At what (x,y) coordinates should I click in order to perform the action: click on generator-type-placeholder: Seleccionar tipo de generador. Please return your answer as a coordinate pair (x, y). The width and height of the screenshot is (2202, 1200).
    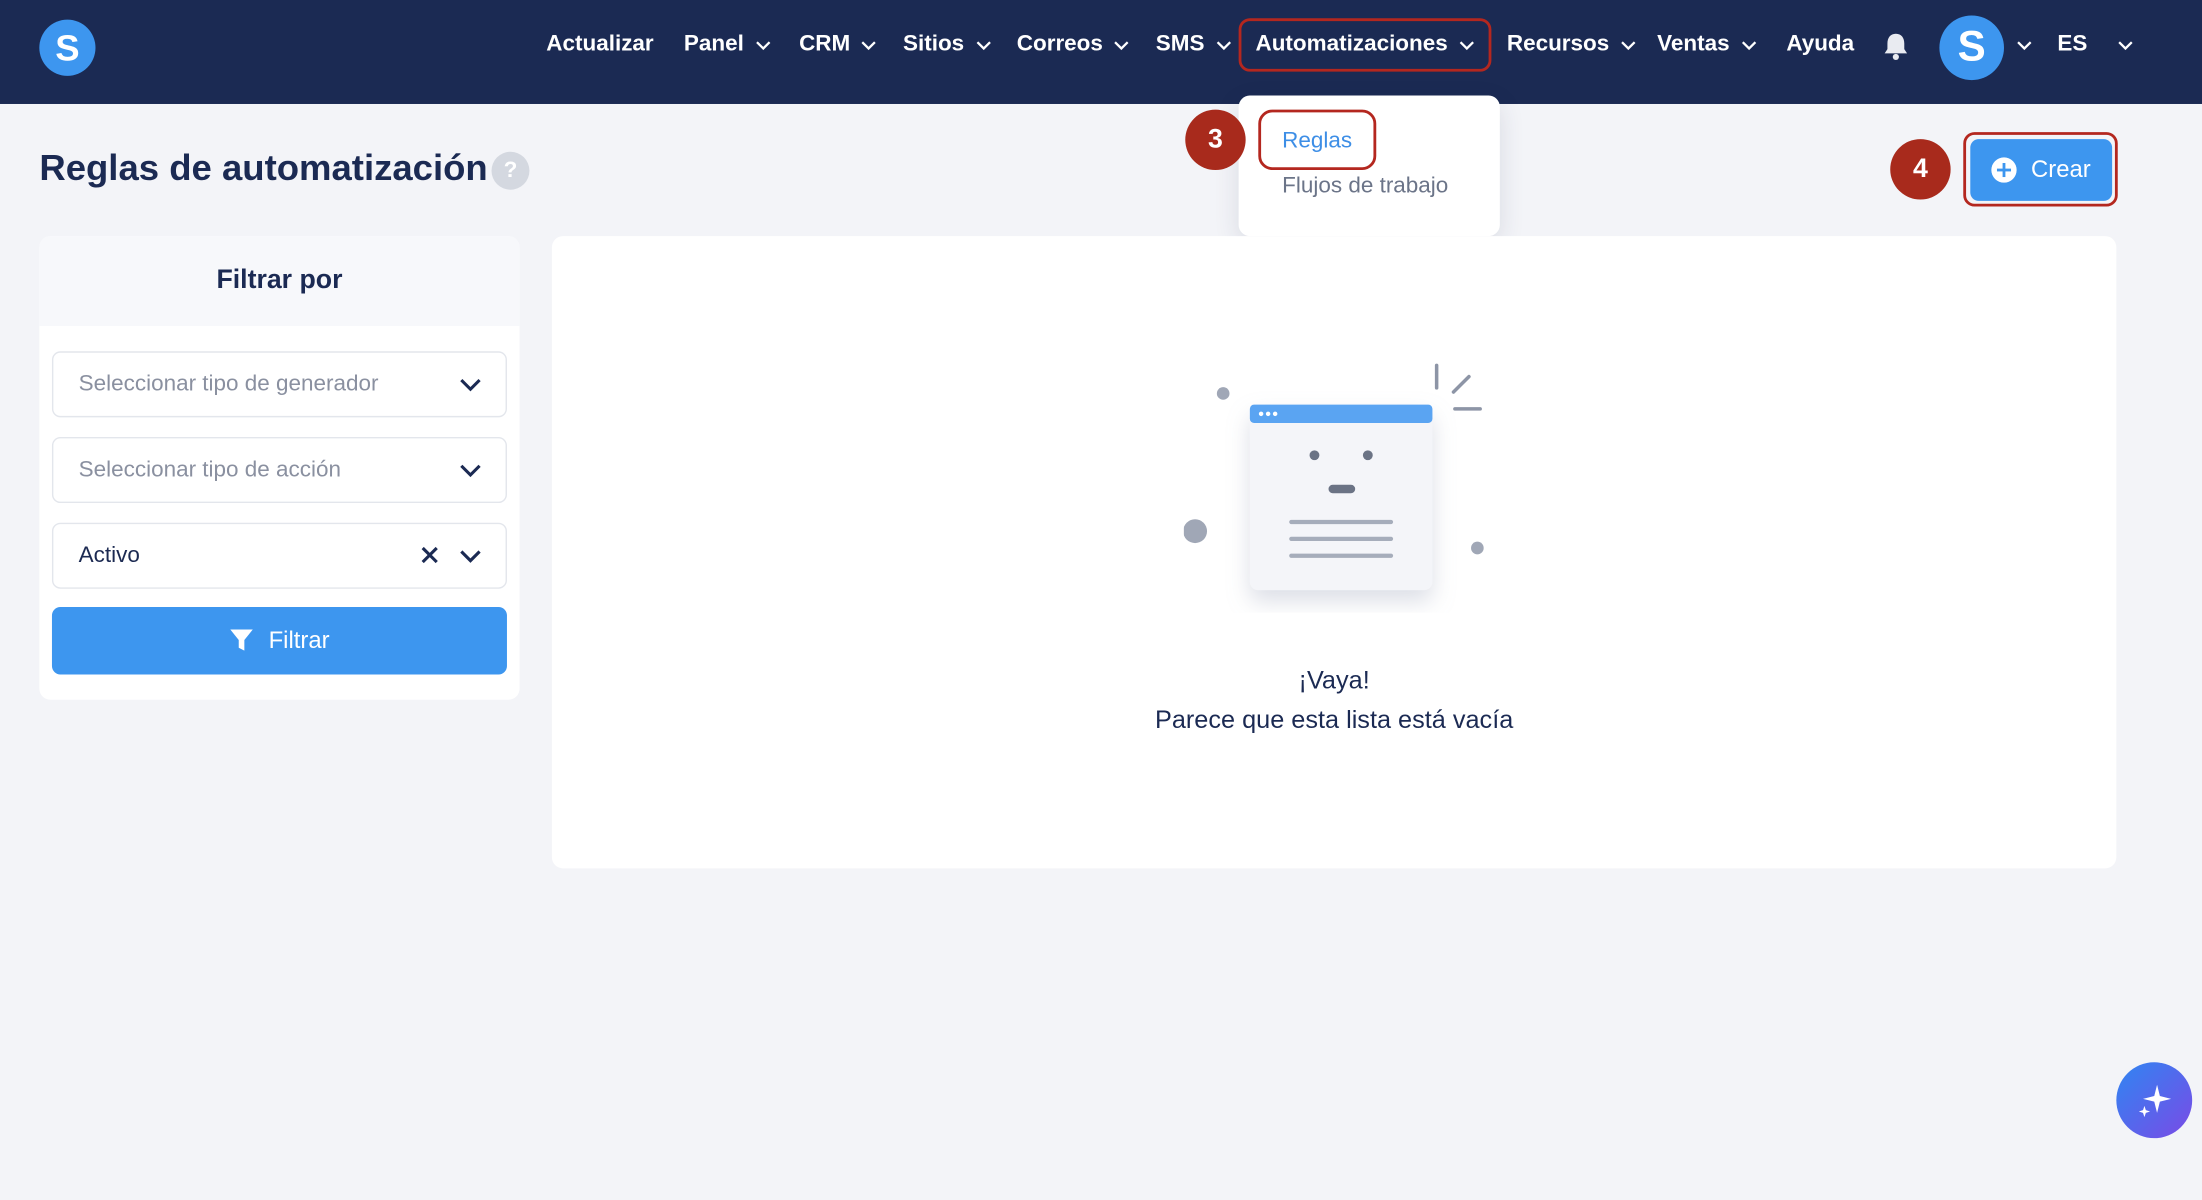
    Looking at the image, I should click on (228, 384).